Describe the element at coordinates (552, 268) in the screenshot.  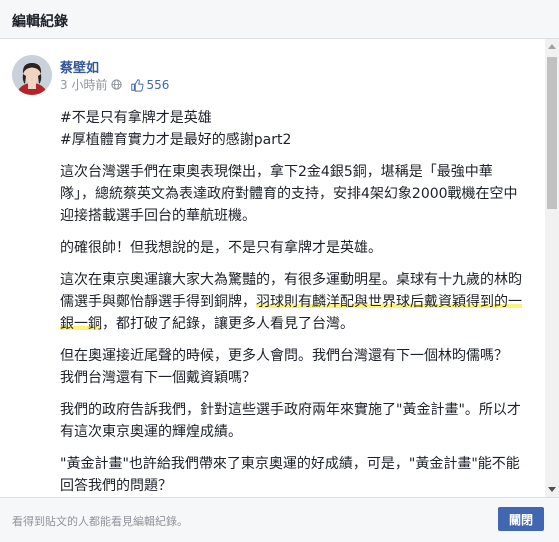
I see `scrollbar` at that location.